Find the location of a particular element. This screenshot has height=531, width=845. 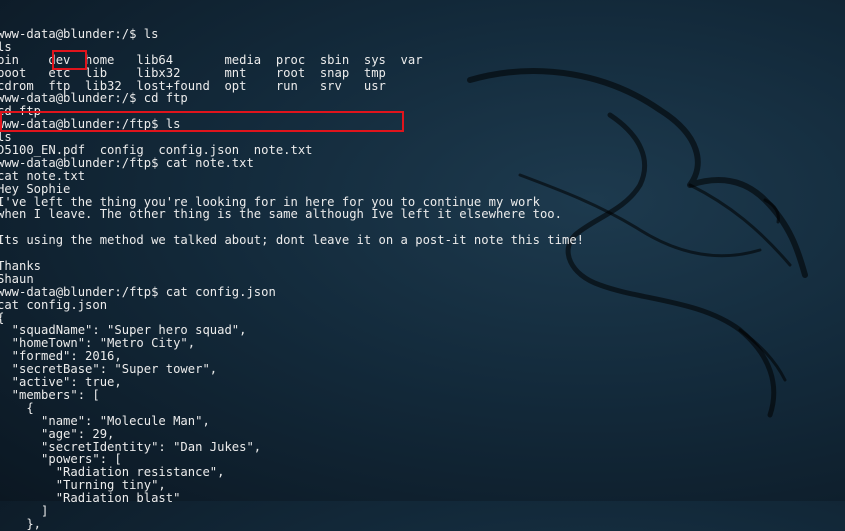

terminal-line: "name": "Molecule Man", is located at coordinates (105, 420).